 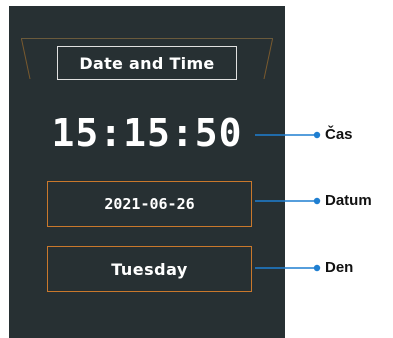 I want to click on time-display: 15:15:50, so click(x=147, y=133).